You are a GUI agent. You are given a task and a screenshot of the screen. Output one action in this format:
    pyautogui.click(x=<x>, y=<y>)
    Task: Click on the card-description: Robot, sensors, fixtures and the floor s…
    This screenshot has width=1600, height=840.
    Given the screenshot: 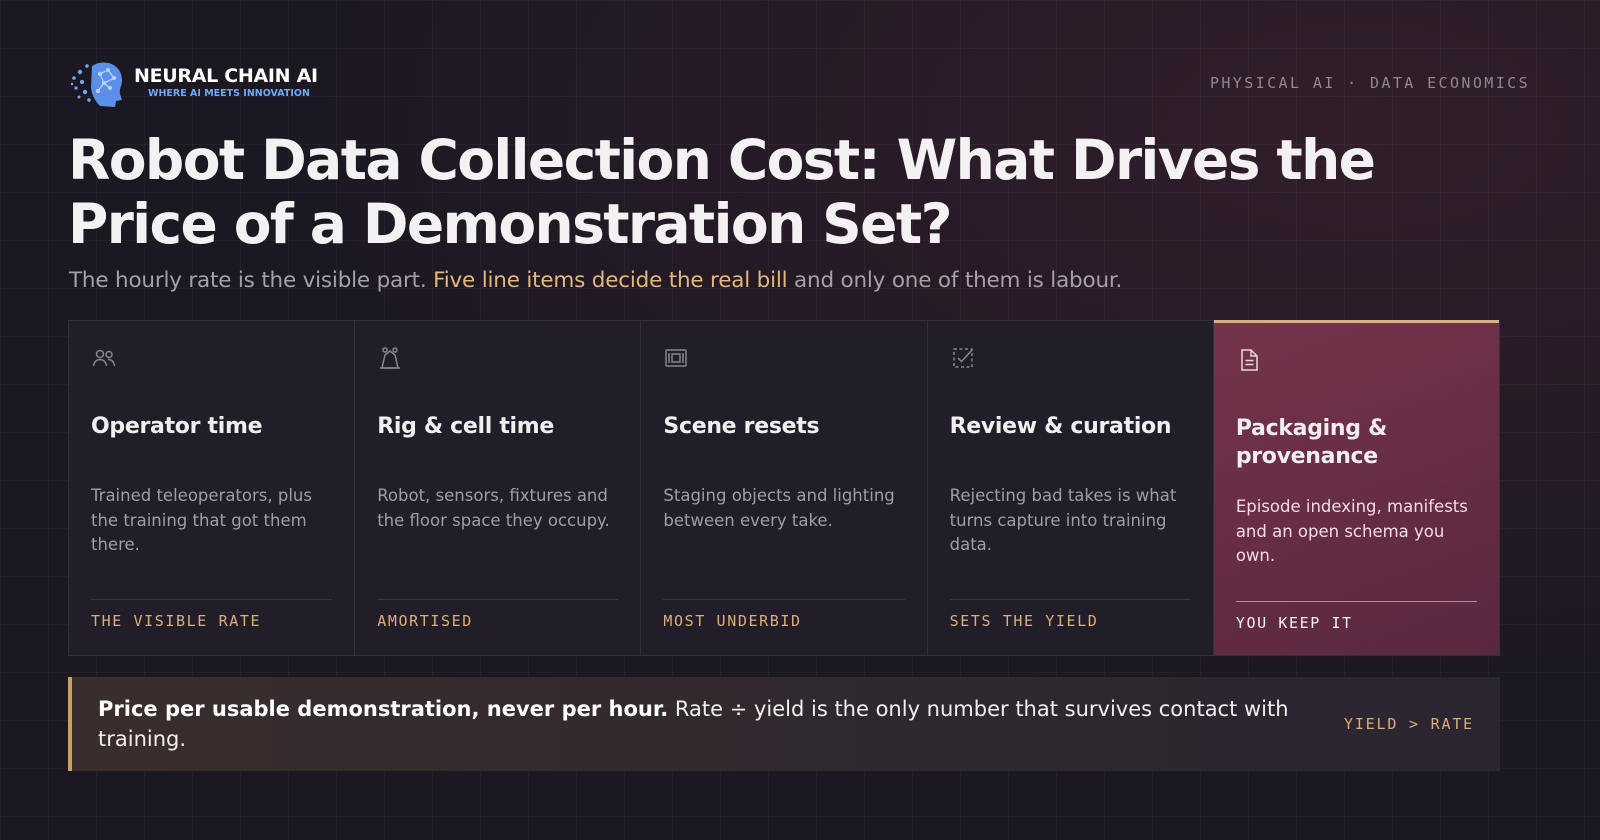 What is the action you would take?
    pyautogui.click(x=493, y=508)
    